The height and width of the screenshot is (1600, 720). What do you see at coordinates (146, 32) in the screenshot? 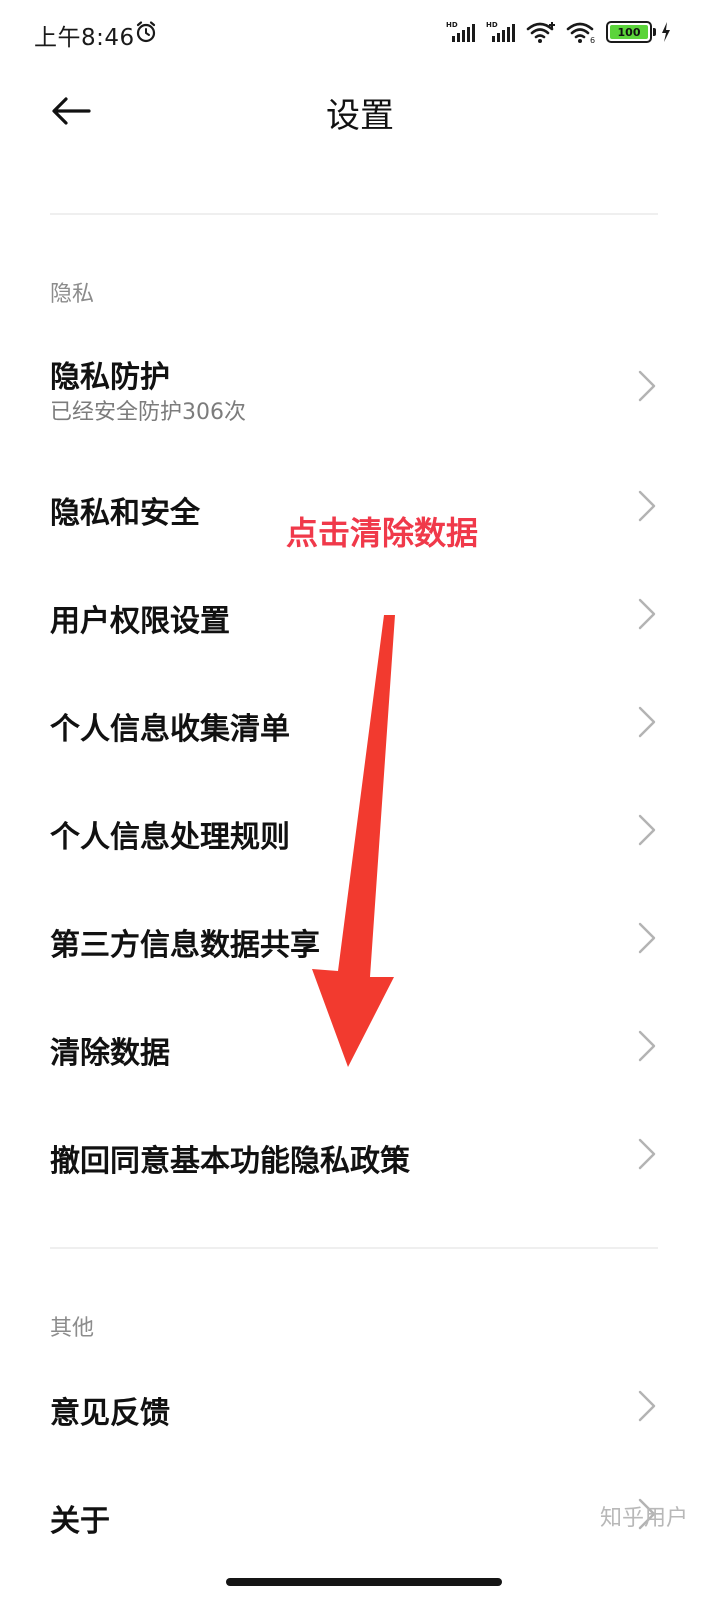
I see `alarm-icon` at bounding box center [146, 32].